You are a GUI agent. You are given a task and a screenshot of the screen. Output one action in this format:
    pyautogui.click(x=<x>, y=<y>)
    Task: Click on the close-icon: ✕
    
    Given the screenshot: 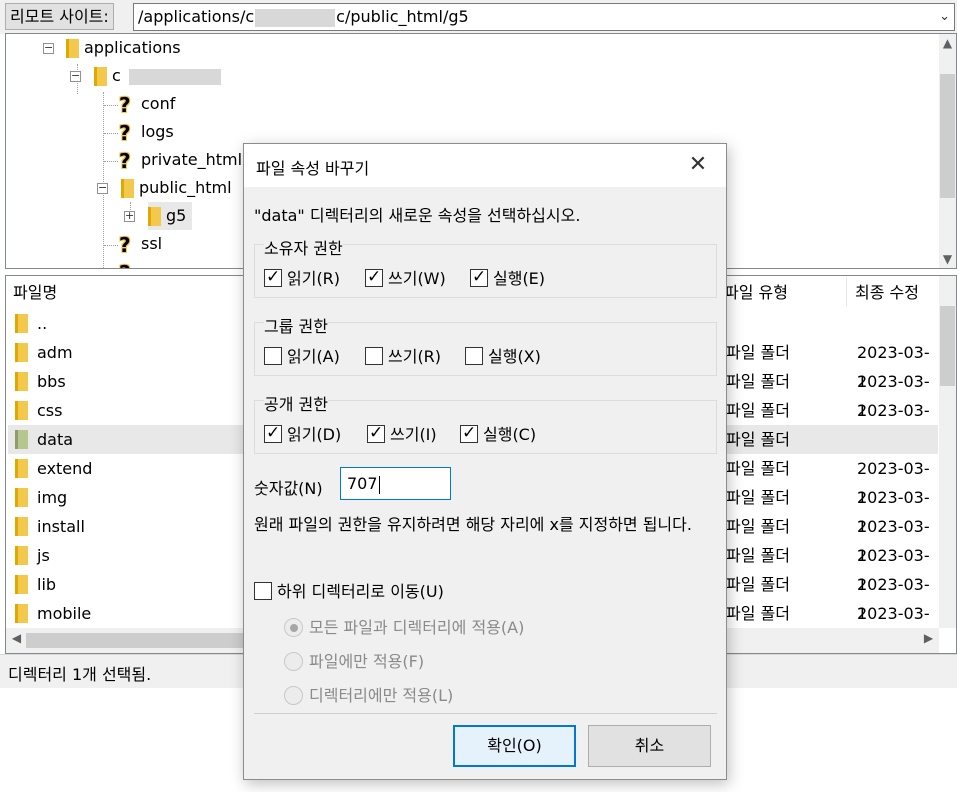 What is the action you would take?
    pyautogui.click(x=698, y=165)
    